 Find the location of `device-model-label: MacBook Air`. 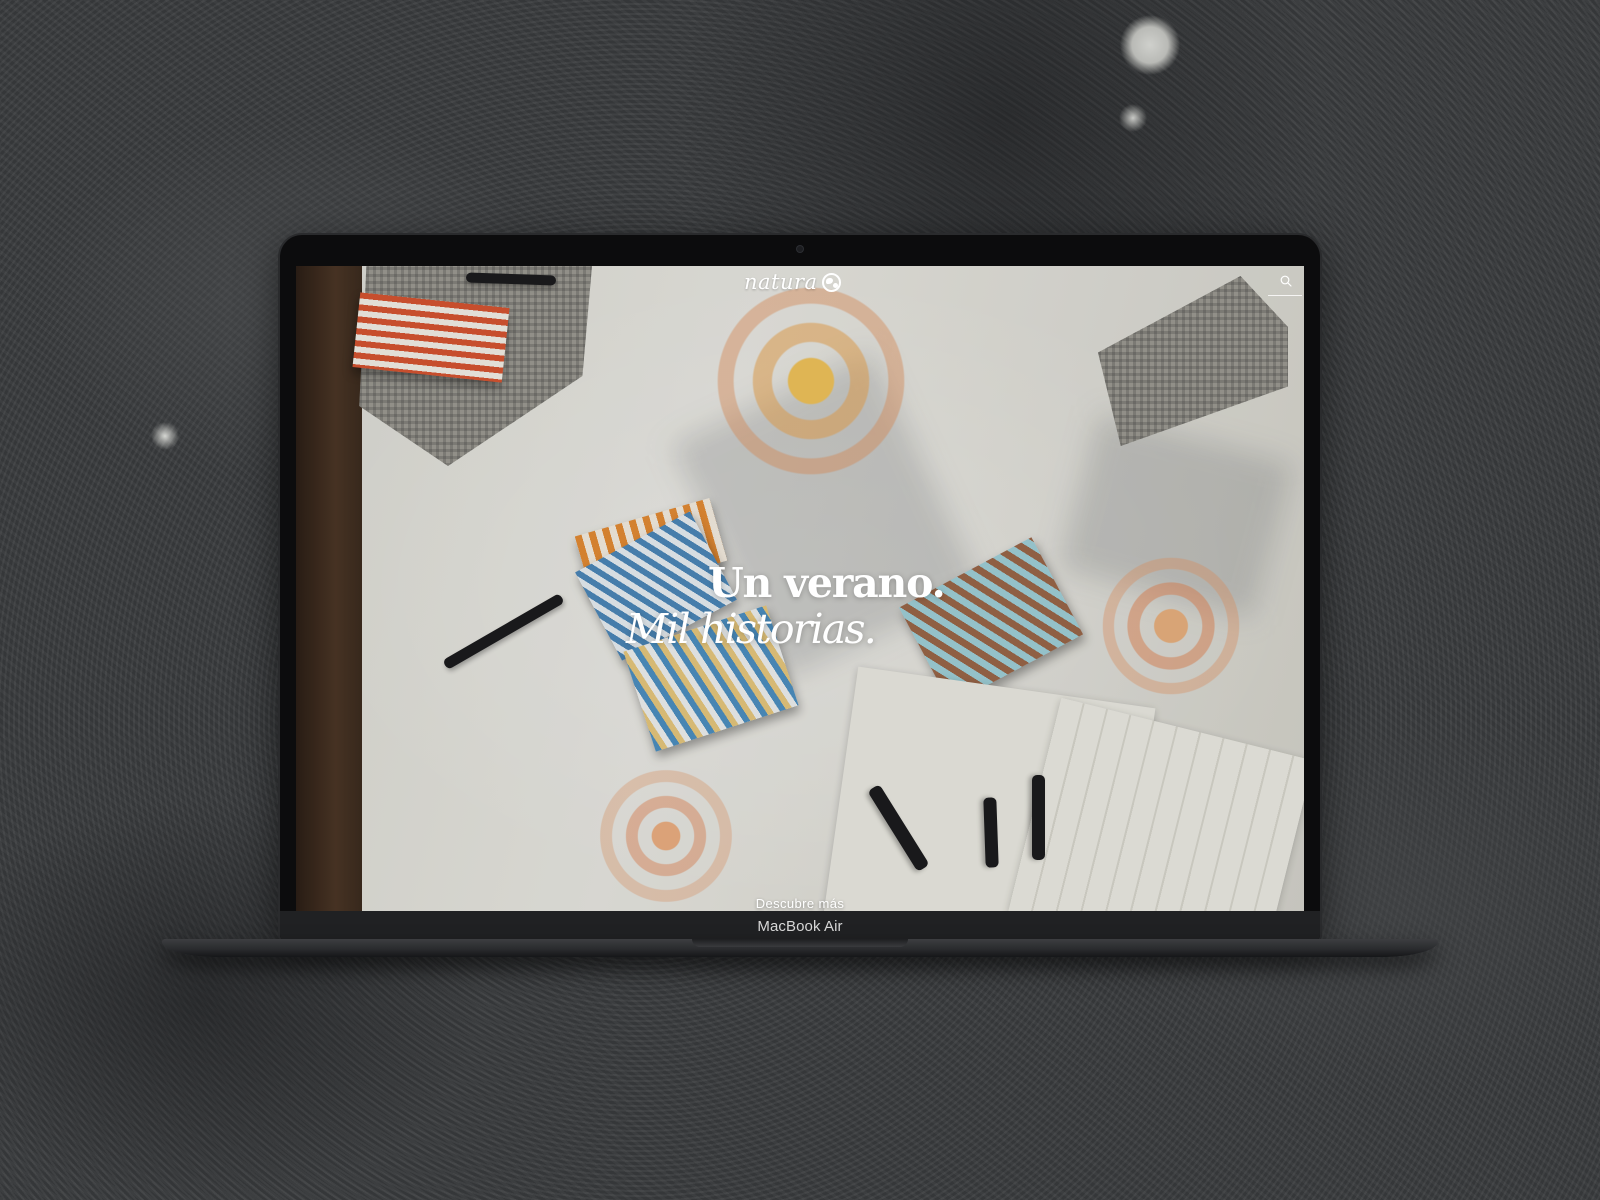

device-model-label: MacBook Air is located at coordinates (800, 926).